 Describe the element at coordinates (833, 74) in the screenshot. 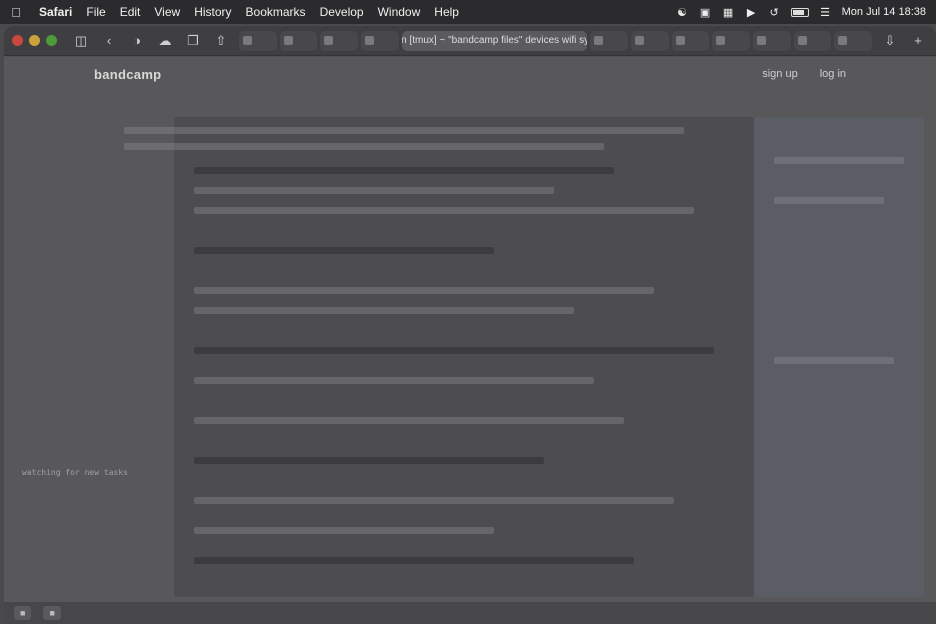

I see `log-in-link: log in` at that location.